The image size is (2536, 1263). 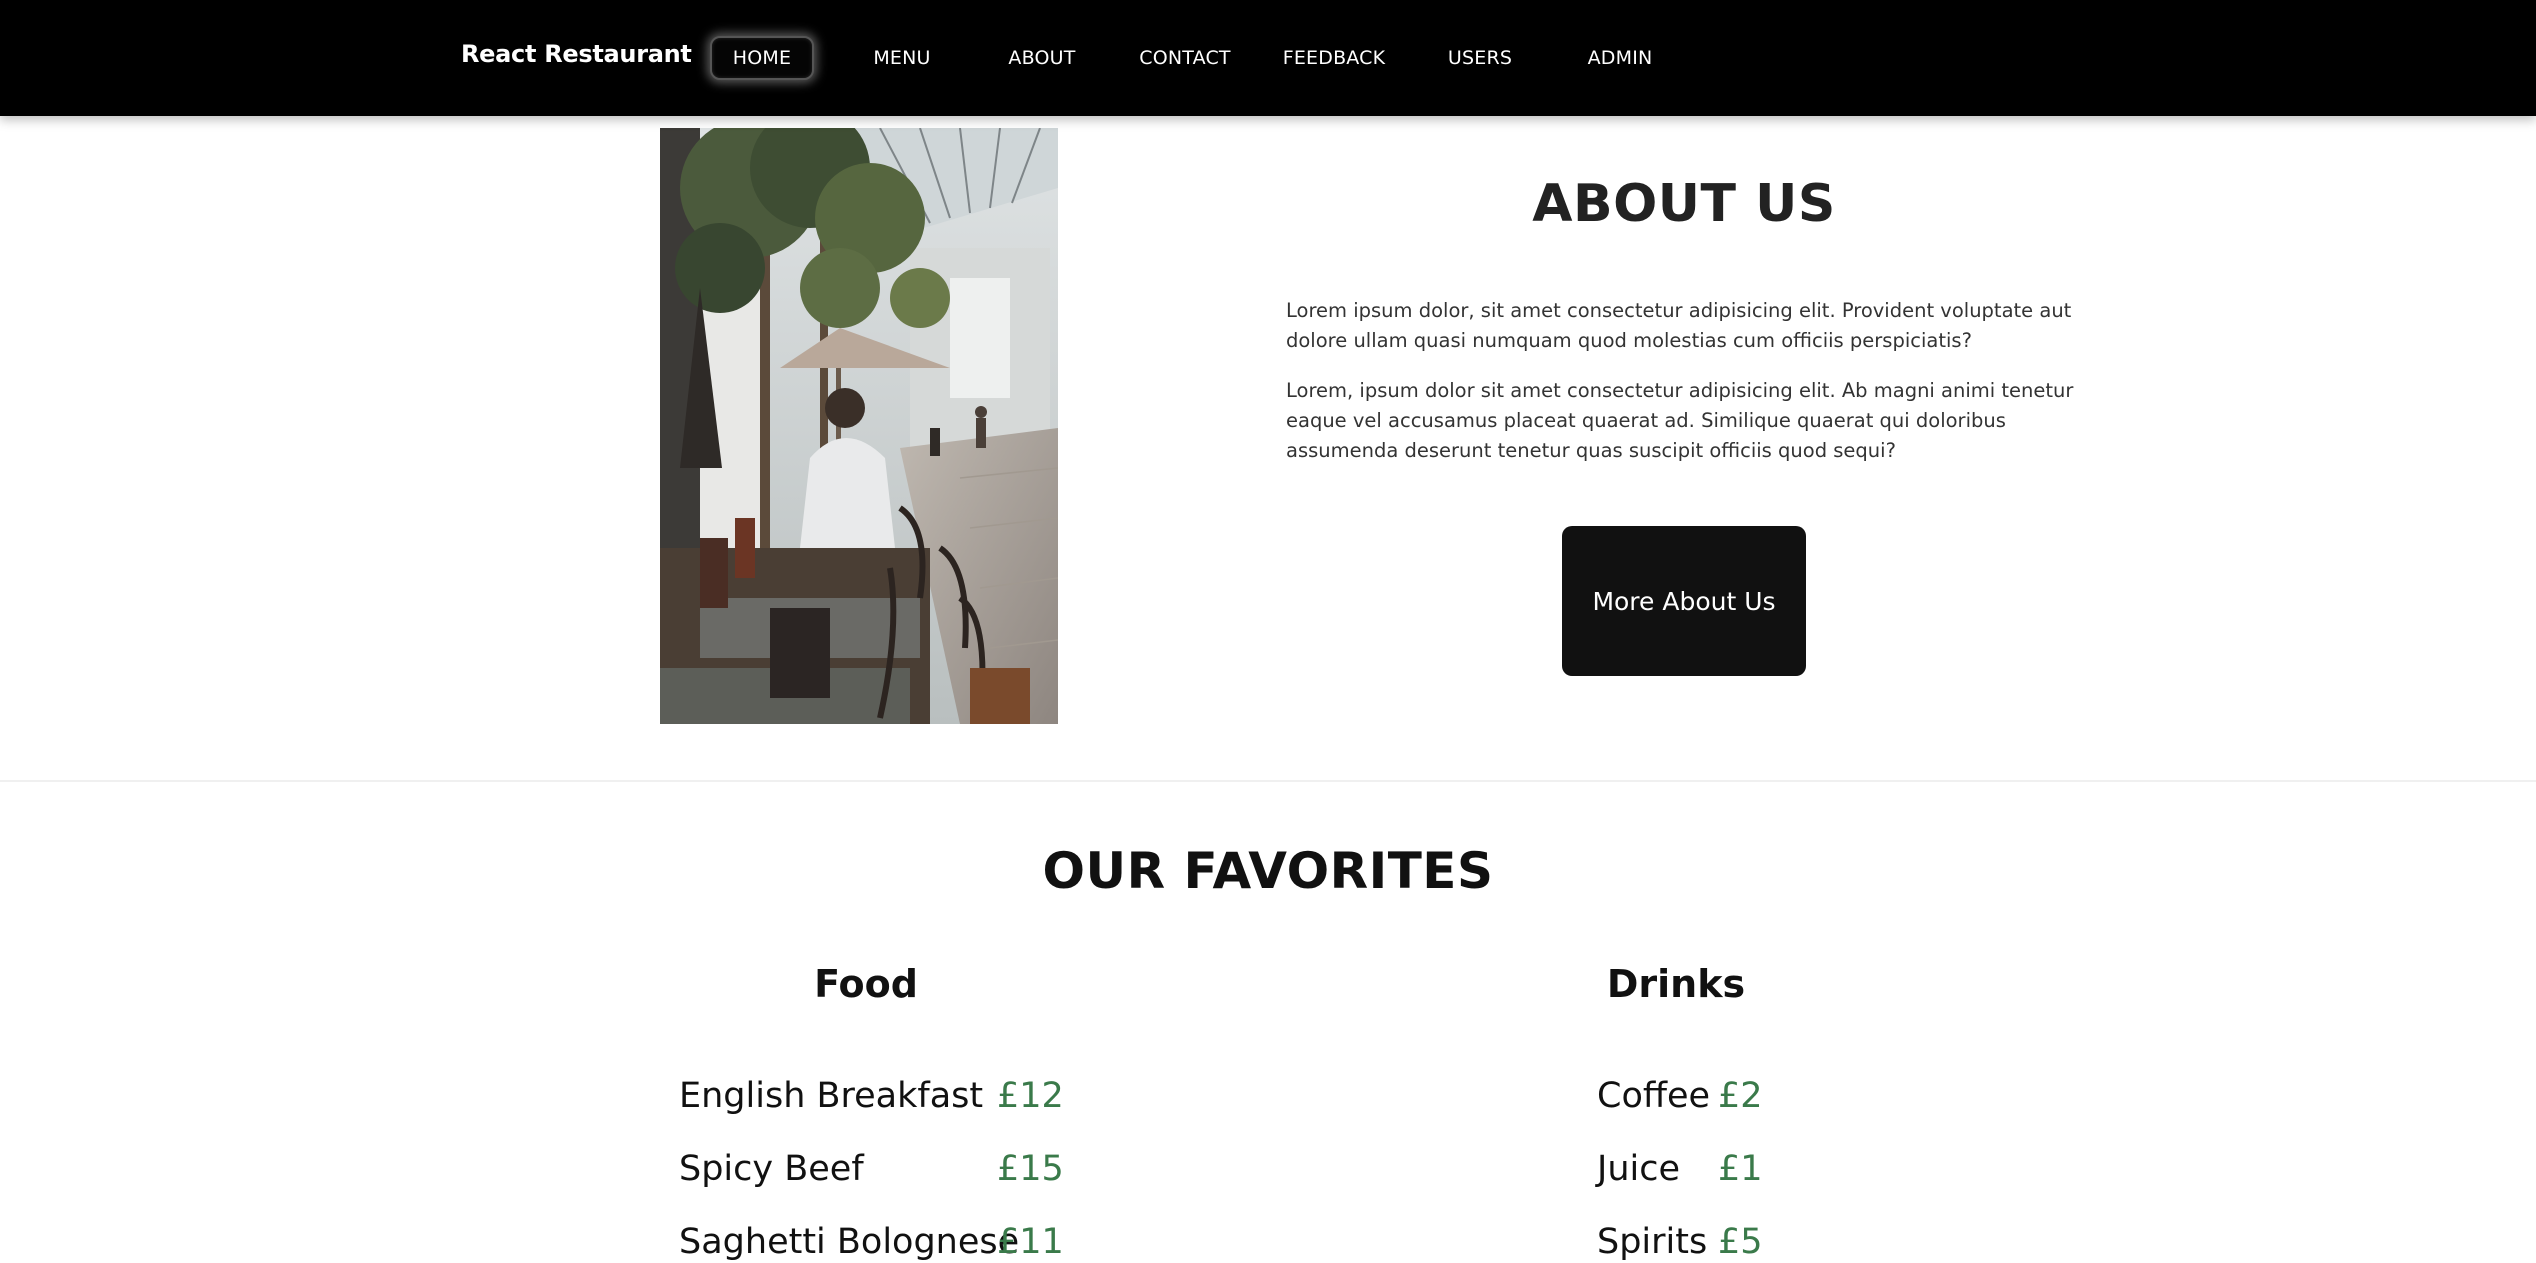 What do you see at coordinates (576, 54) in the screenshot?
I see `brand-logo: React Restaurant` at bounding box center [576, 54].